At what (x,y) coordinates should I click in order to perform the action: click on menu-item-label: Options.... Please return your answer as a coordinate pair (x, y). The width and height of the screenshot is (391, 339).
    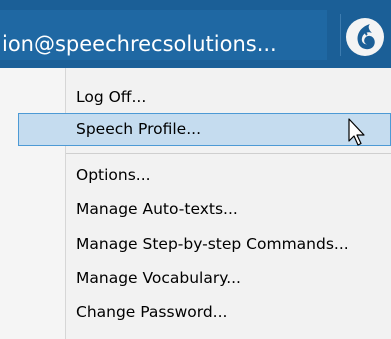
    Looking at the image, I should click on (113, 175).